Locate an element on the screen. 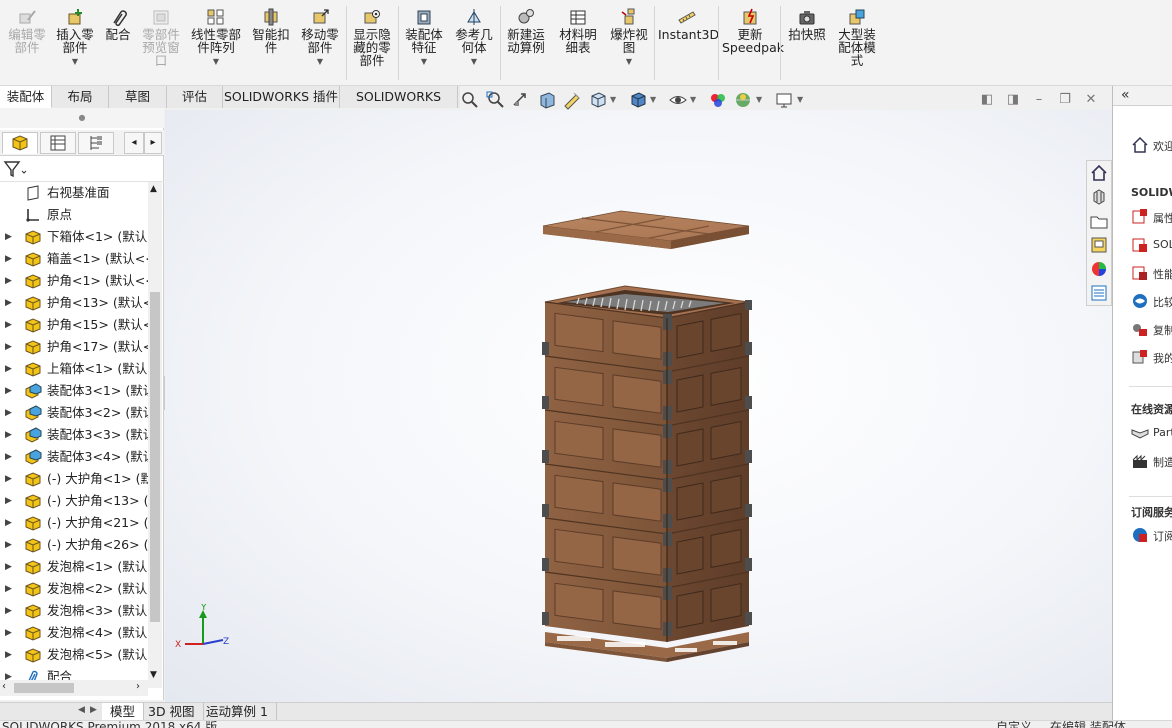 Image resolution: width=1172 pixels, height=728 pixels. featuremanager-tab is located at coordinates (20, 143).